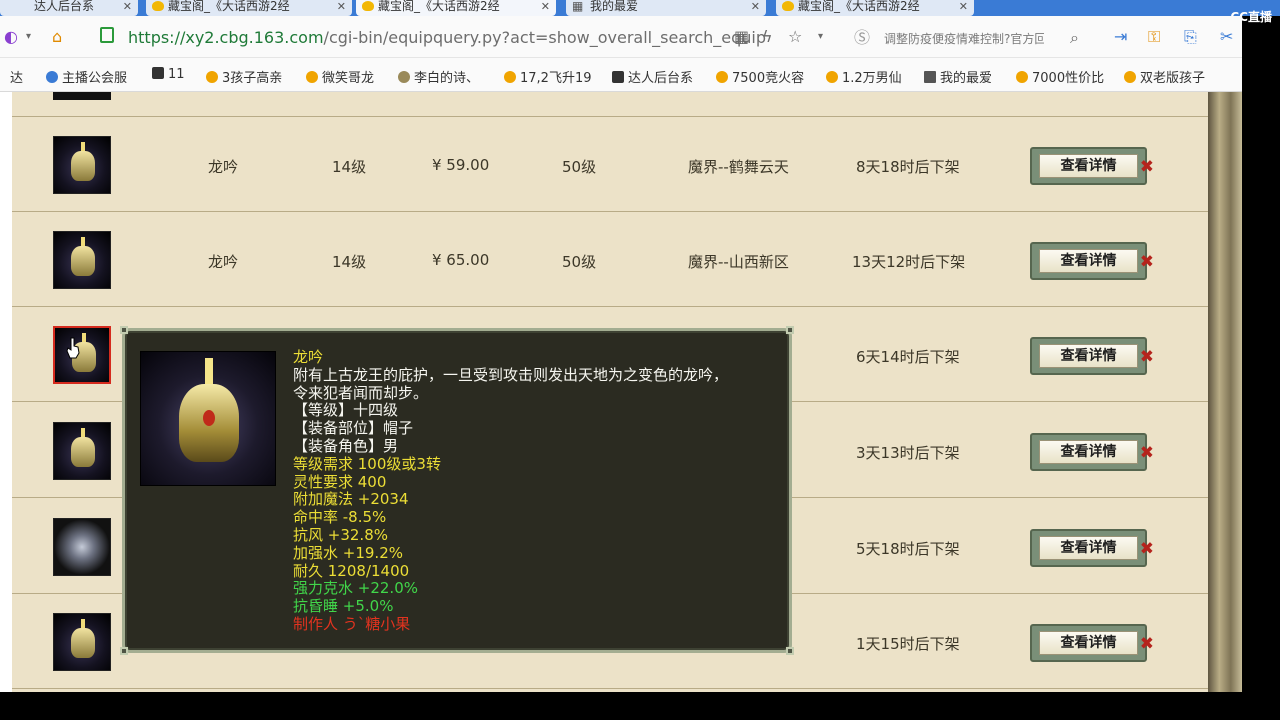 Image resolution: width=1280 pixels, height=720 pixels. I want to click on bookmark-label: 1.2万男仙, so click(872, 78).